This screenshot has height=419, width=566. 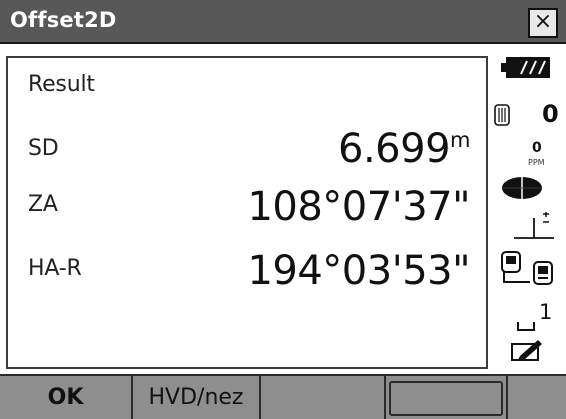 What do you see at coordinates (358, 271) in the screenshot?
I see `ha-r-value: 194°03'53"` at bounding box center [358, 271].